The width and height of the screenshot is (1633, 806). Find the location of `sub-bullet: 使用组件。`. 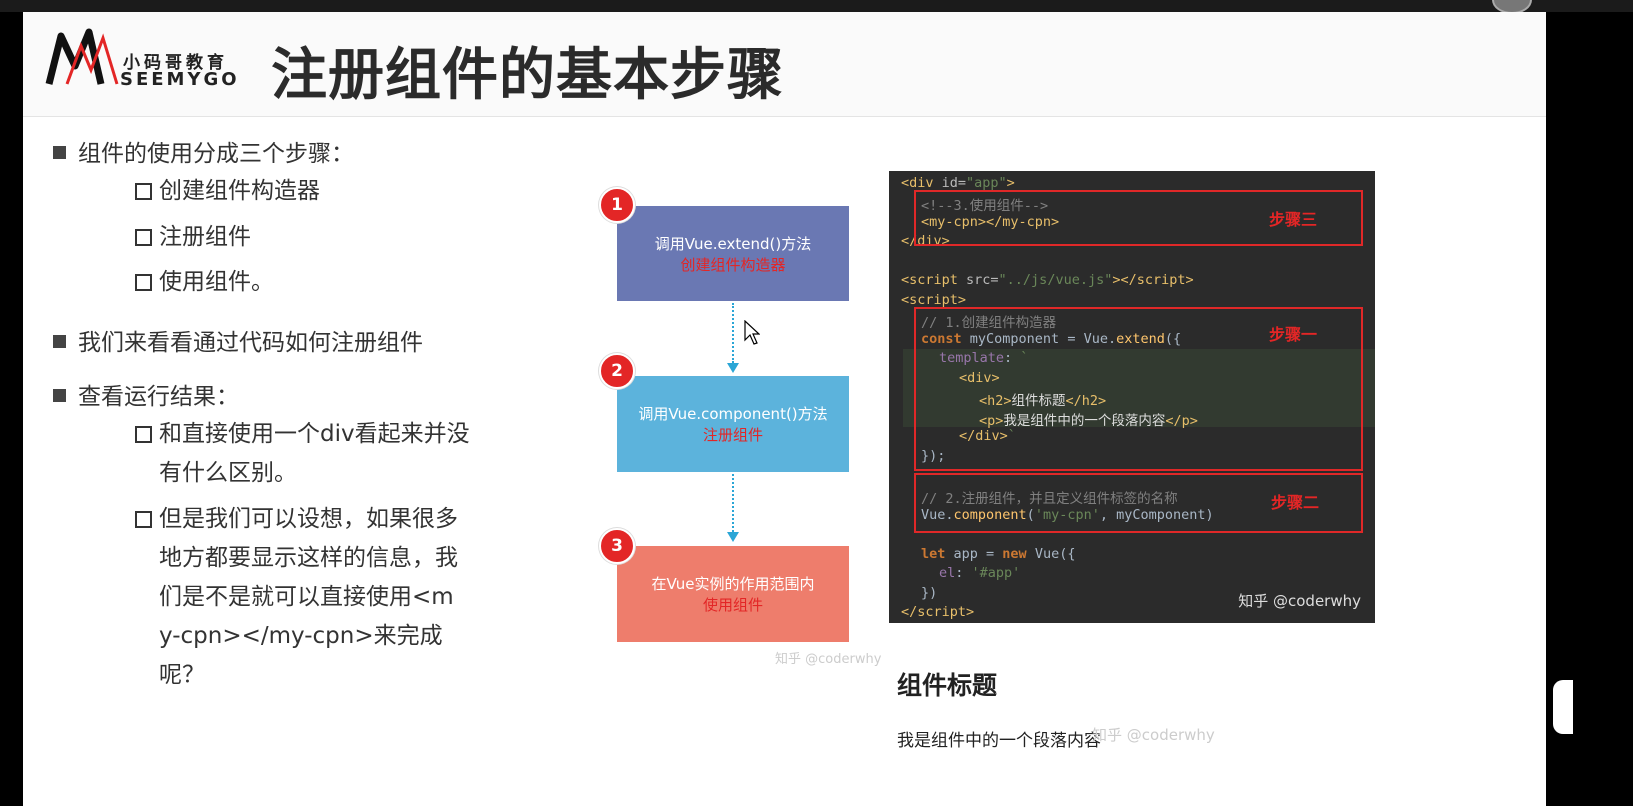

sub-bullet: 使用组件。 is located at coordinates (325, 282).